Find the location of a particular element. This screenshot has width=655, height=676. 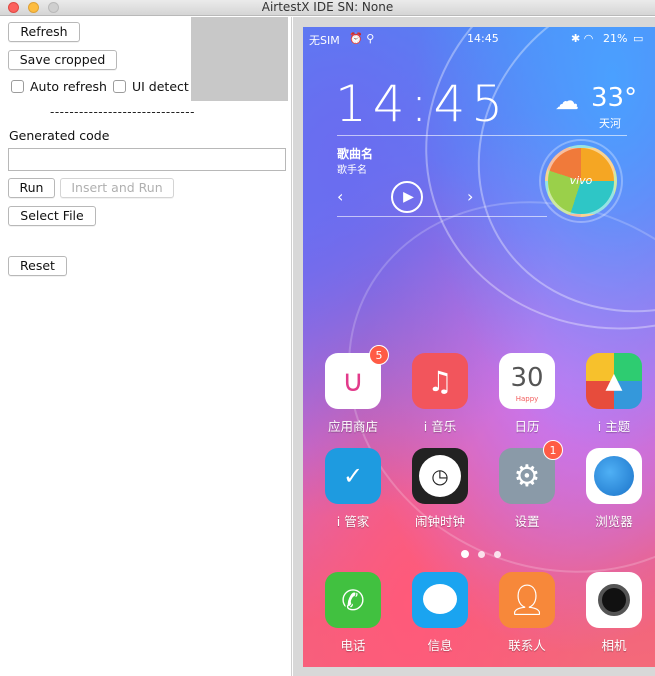

widget-clock: 14:45 is located at coordinates (422, 104).